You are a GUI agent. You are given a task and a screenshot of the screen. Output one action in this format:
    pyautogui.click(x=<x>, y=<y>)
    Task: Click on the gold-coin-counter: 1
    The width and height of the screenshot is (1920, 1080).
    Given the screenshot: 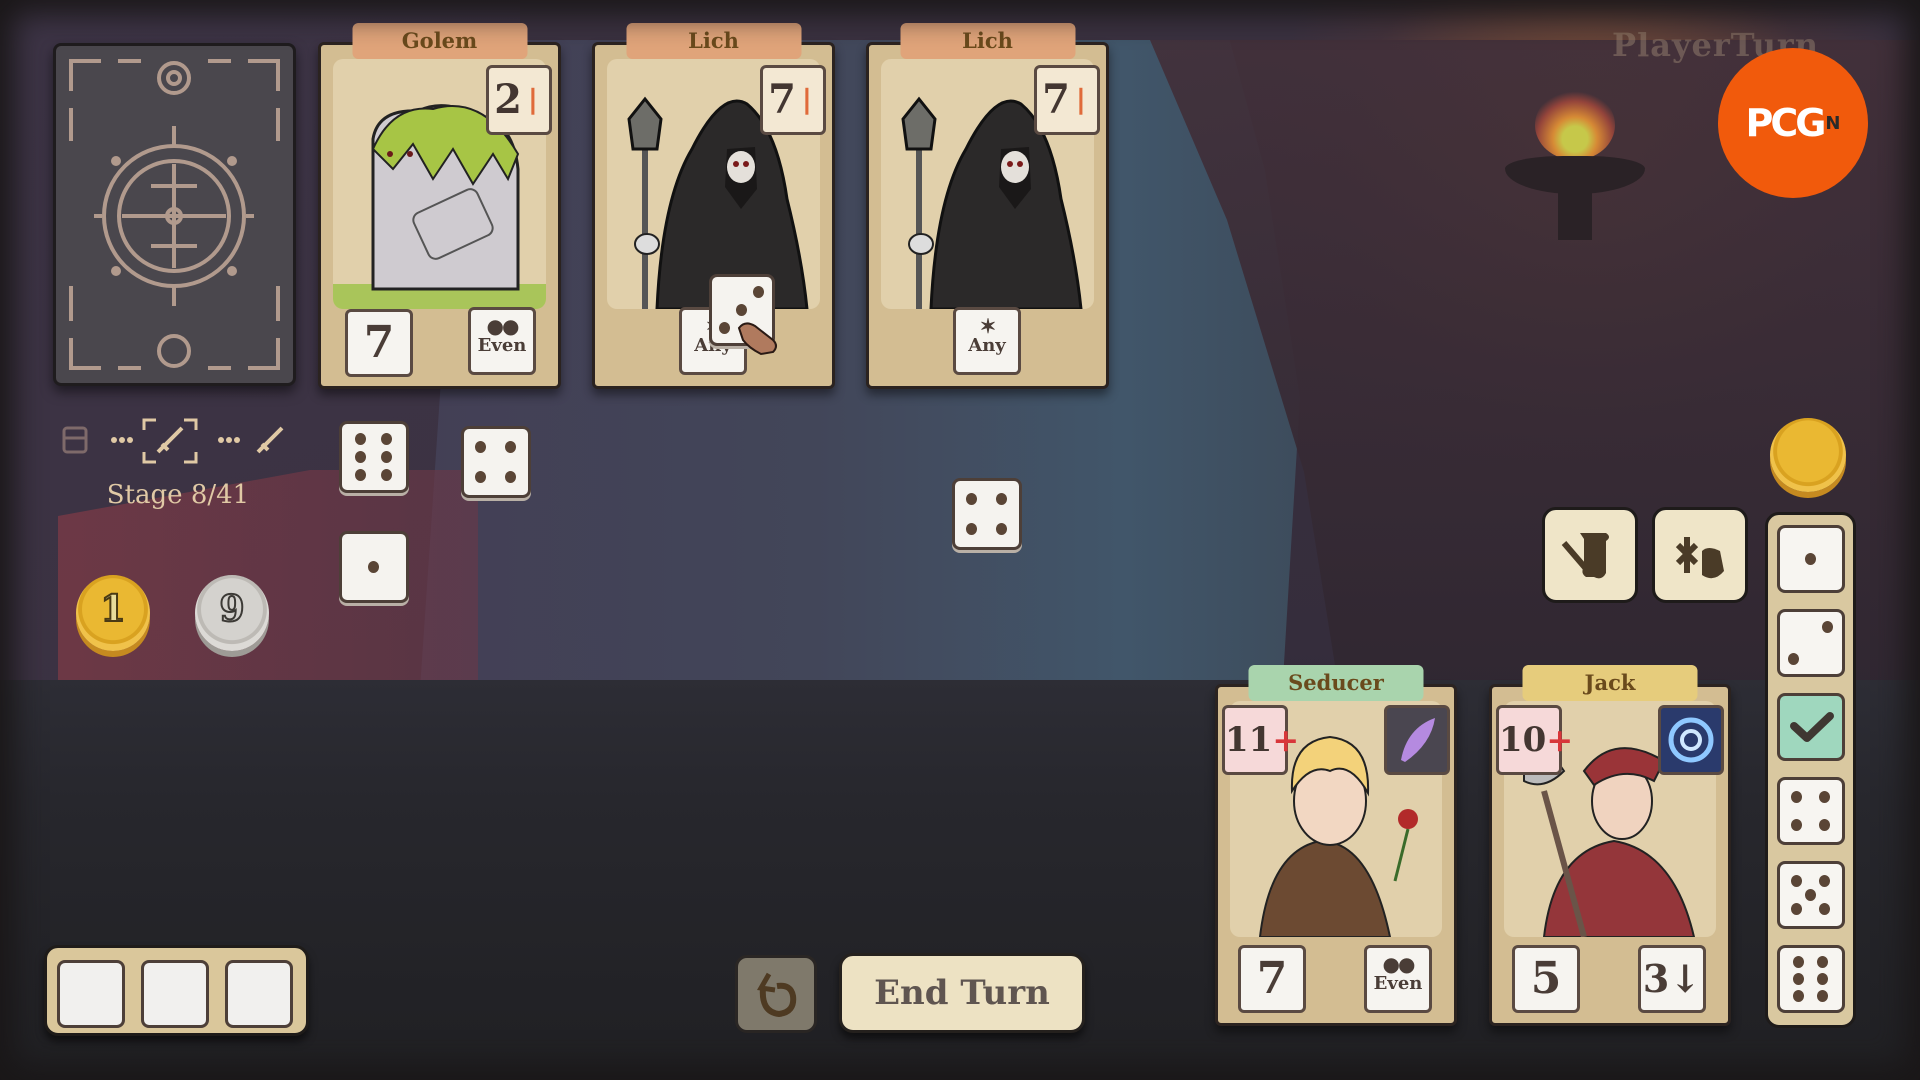 What is the action you would take?
    pyautogui.click(x=113, y=613)
    